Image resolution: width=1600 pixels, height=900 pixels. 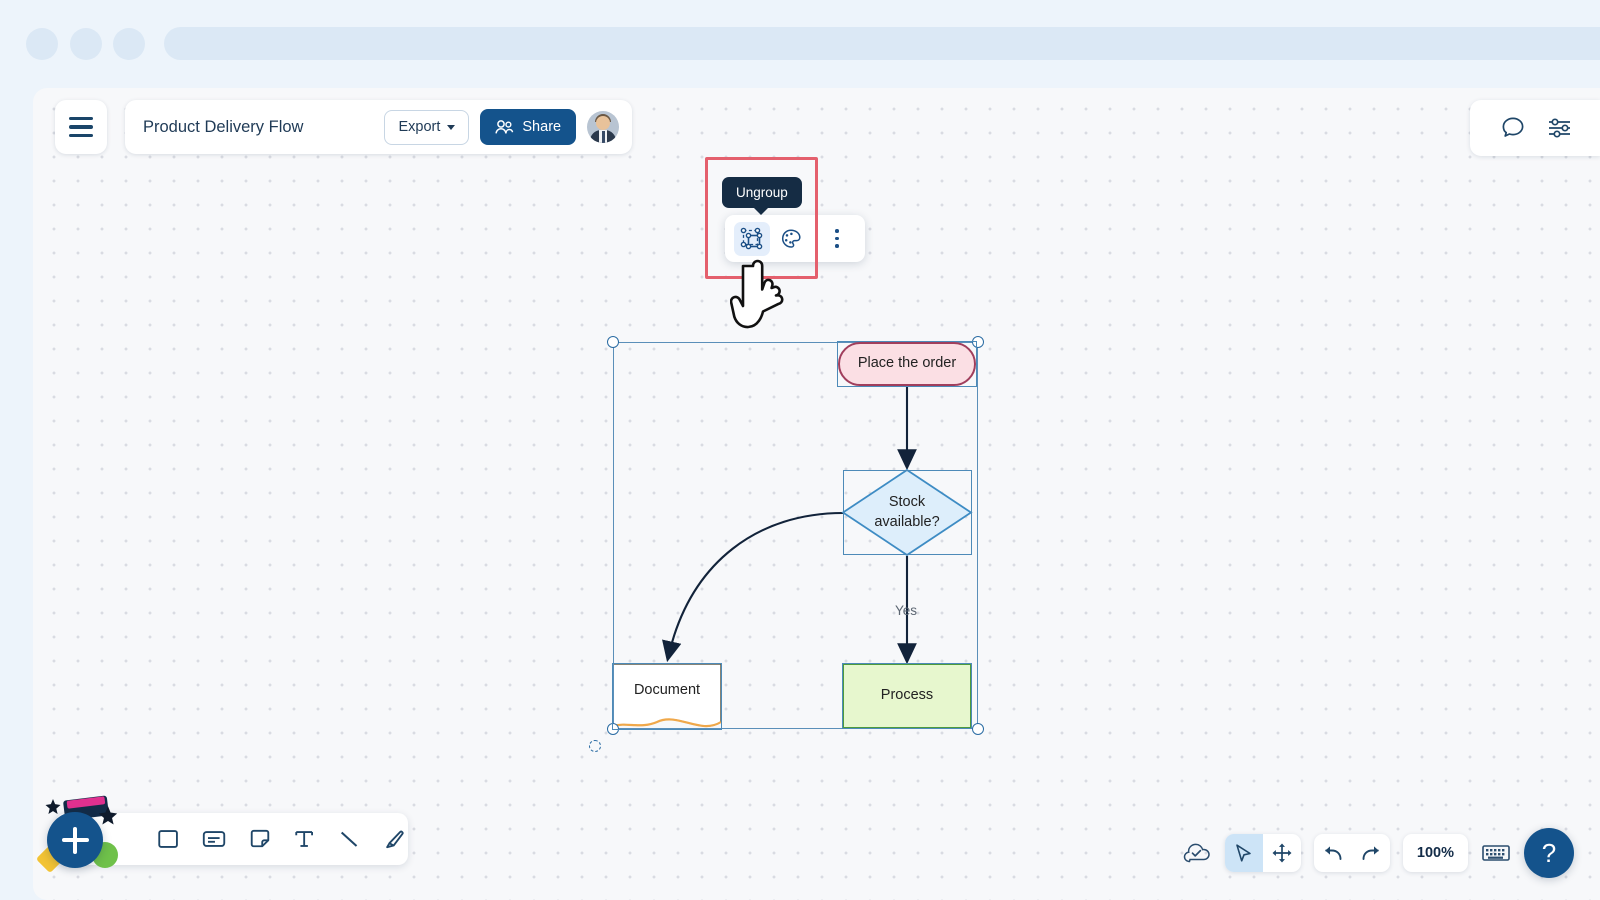 What do you see at coordinates (214, 839) in the screenshot?
I see `card-icon` at bounding box center [214, 839].